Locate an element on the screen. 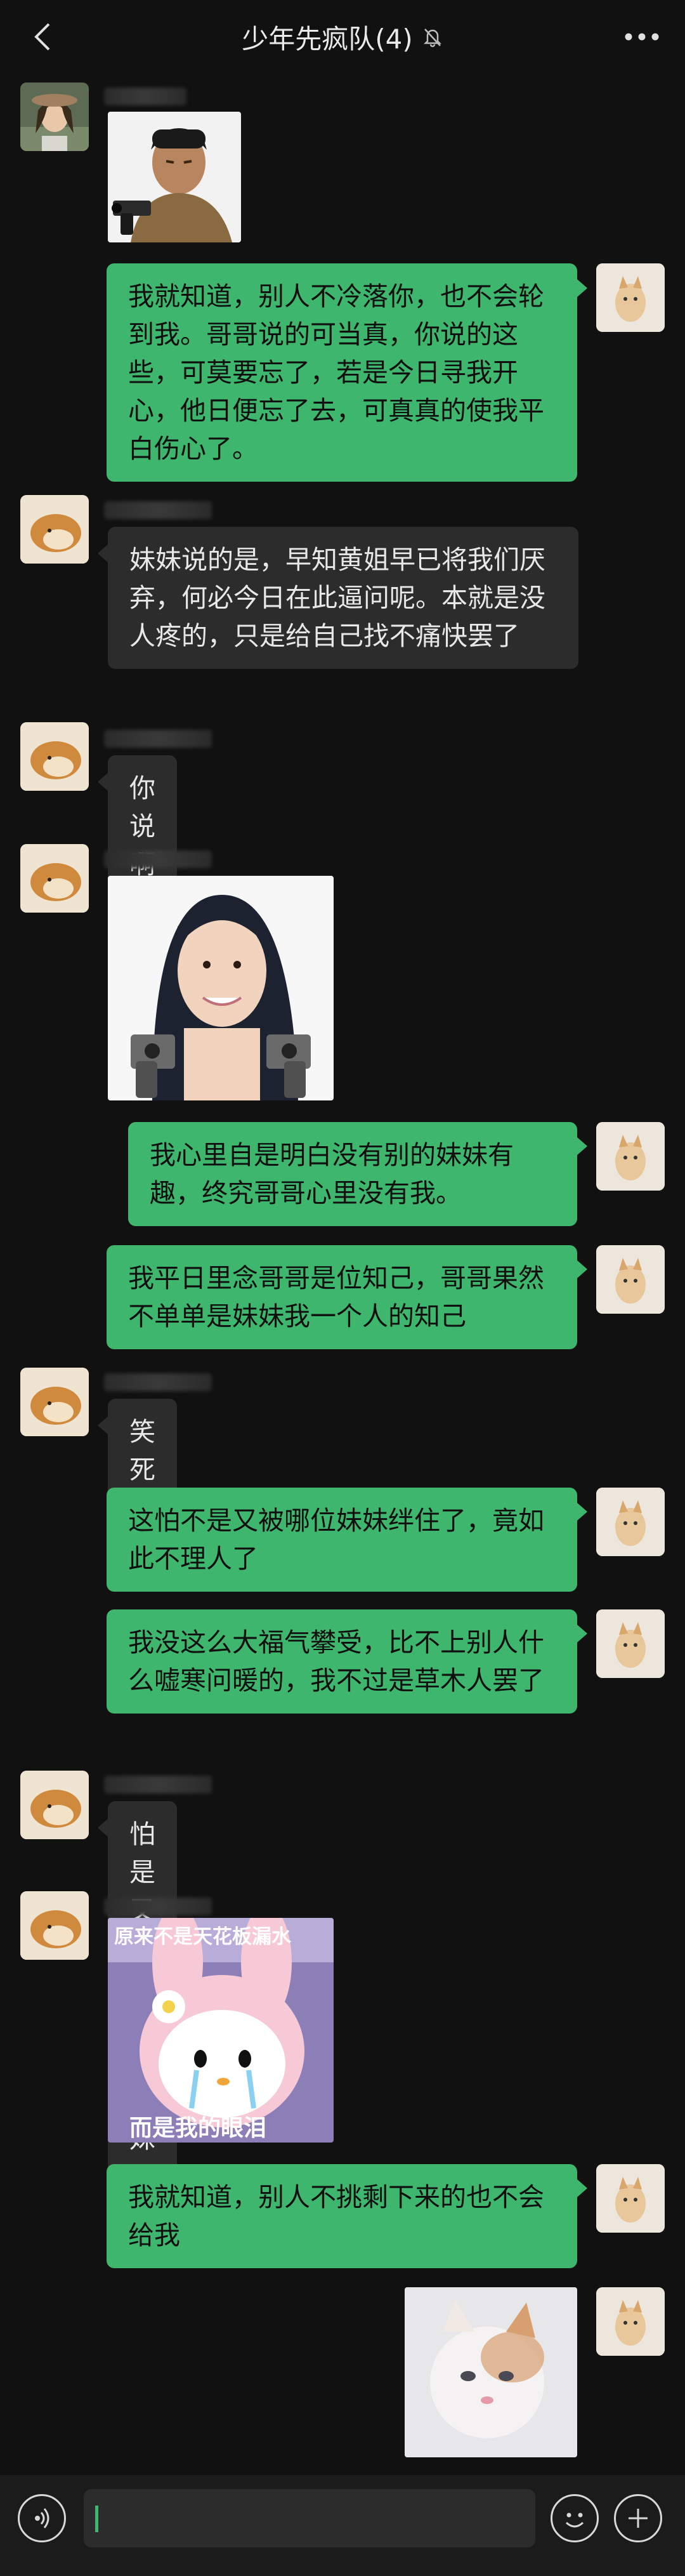 This screenshot has width=685, height=2576. input-bar is located at coordinates (342, 2525).